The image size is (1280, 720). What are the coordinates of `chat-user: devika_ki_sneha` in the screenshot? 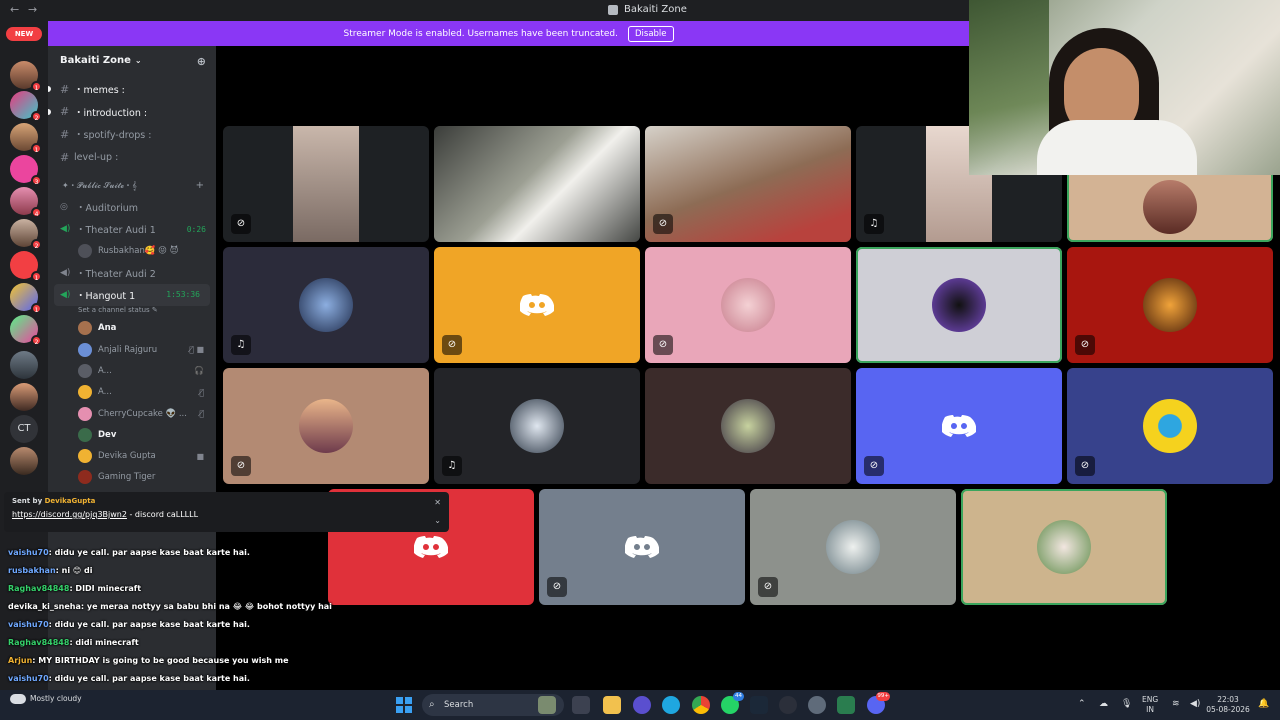 It's located at (44, 606).